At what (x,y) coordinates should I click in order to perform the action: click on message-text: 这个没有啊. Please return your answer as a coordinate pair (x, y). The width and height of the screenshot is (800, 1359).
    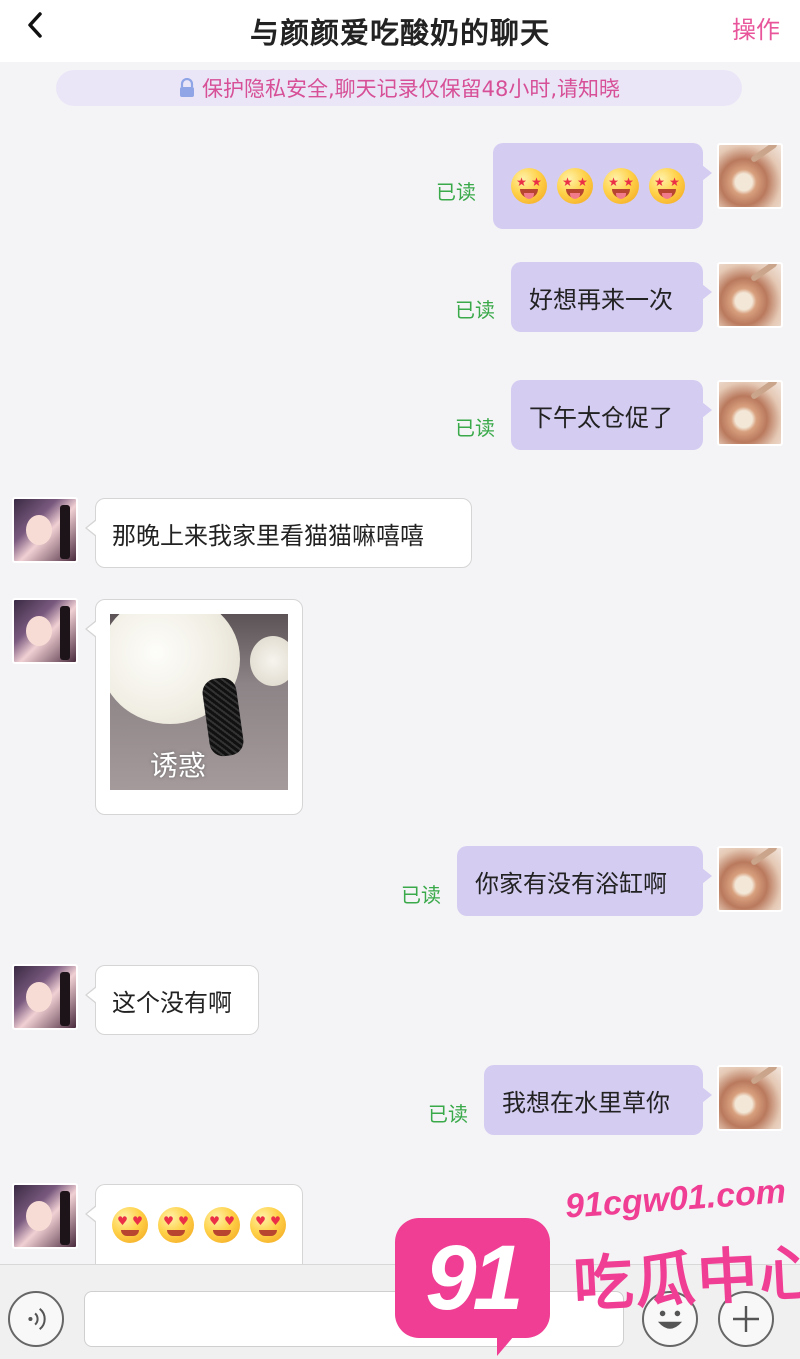
    Looking at the image, I should click on (172, 1002).